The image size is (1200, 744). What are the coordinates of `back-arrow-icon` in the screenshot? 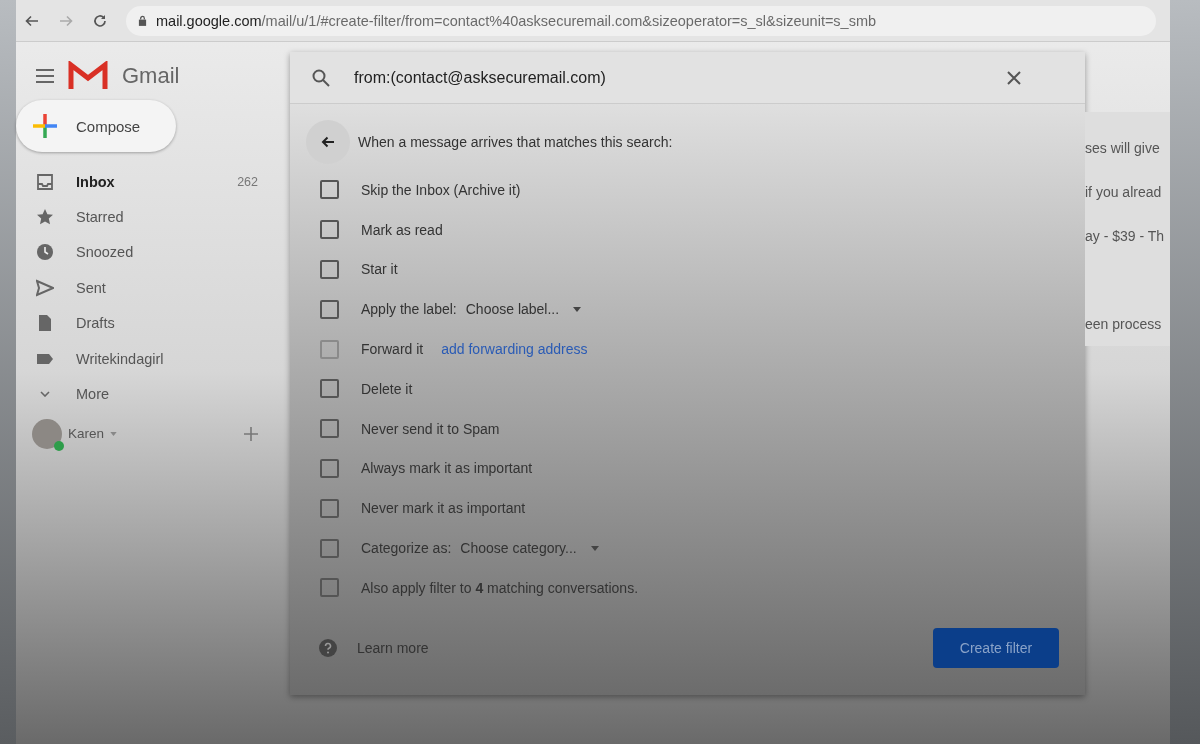 It's located at (328, 142).